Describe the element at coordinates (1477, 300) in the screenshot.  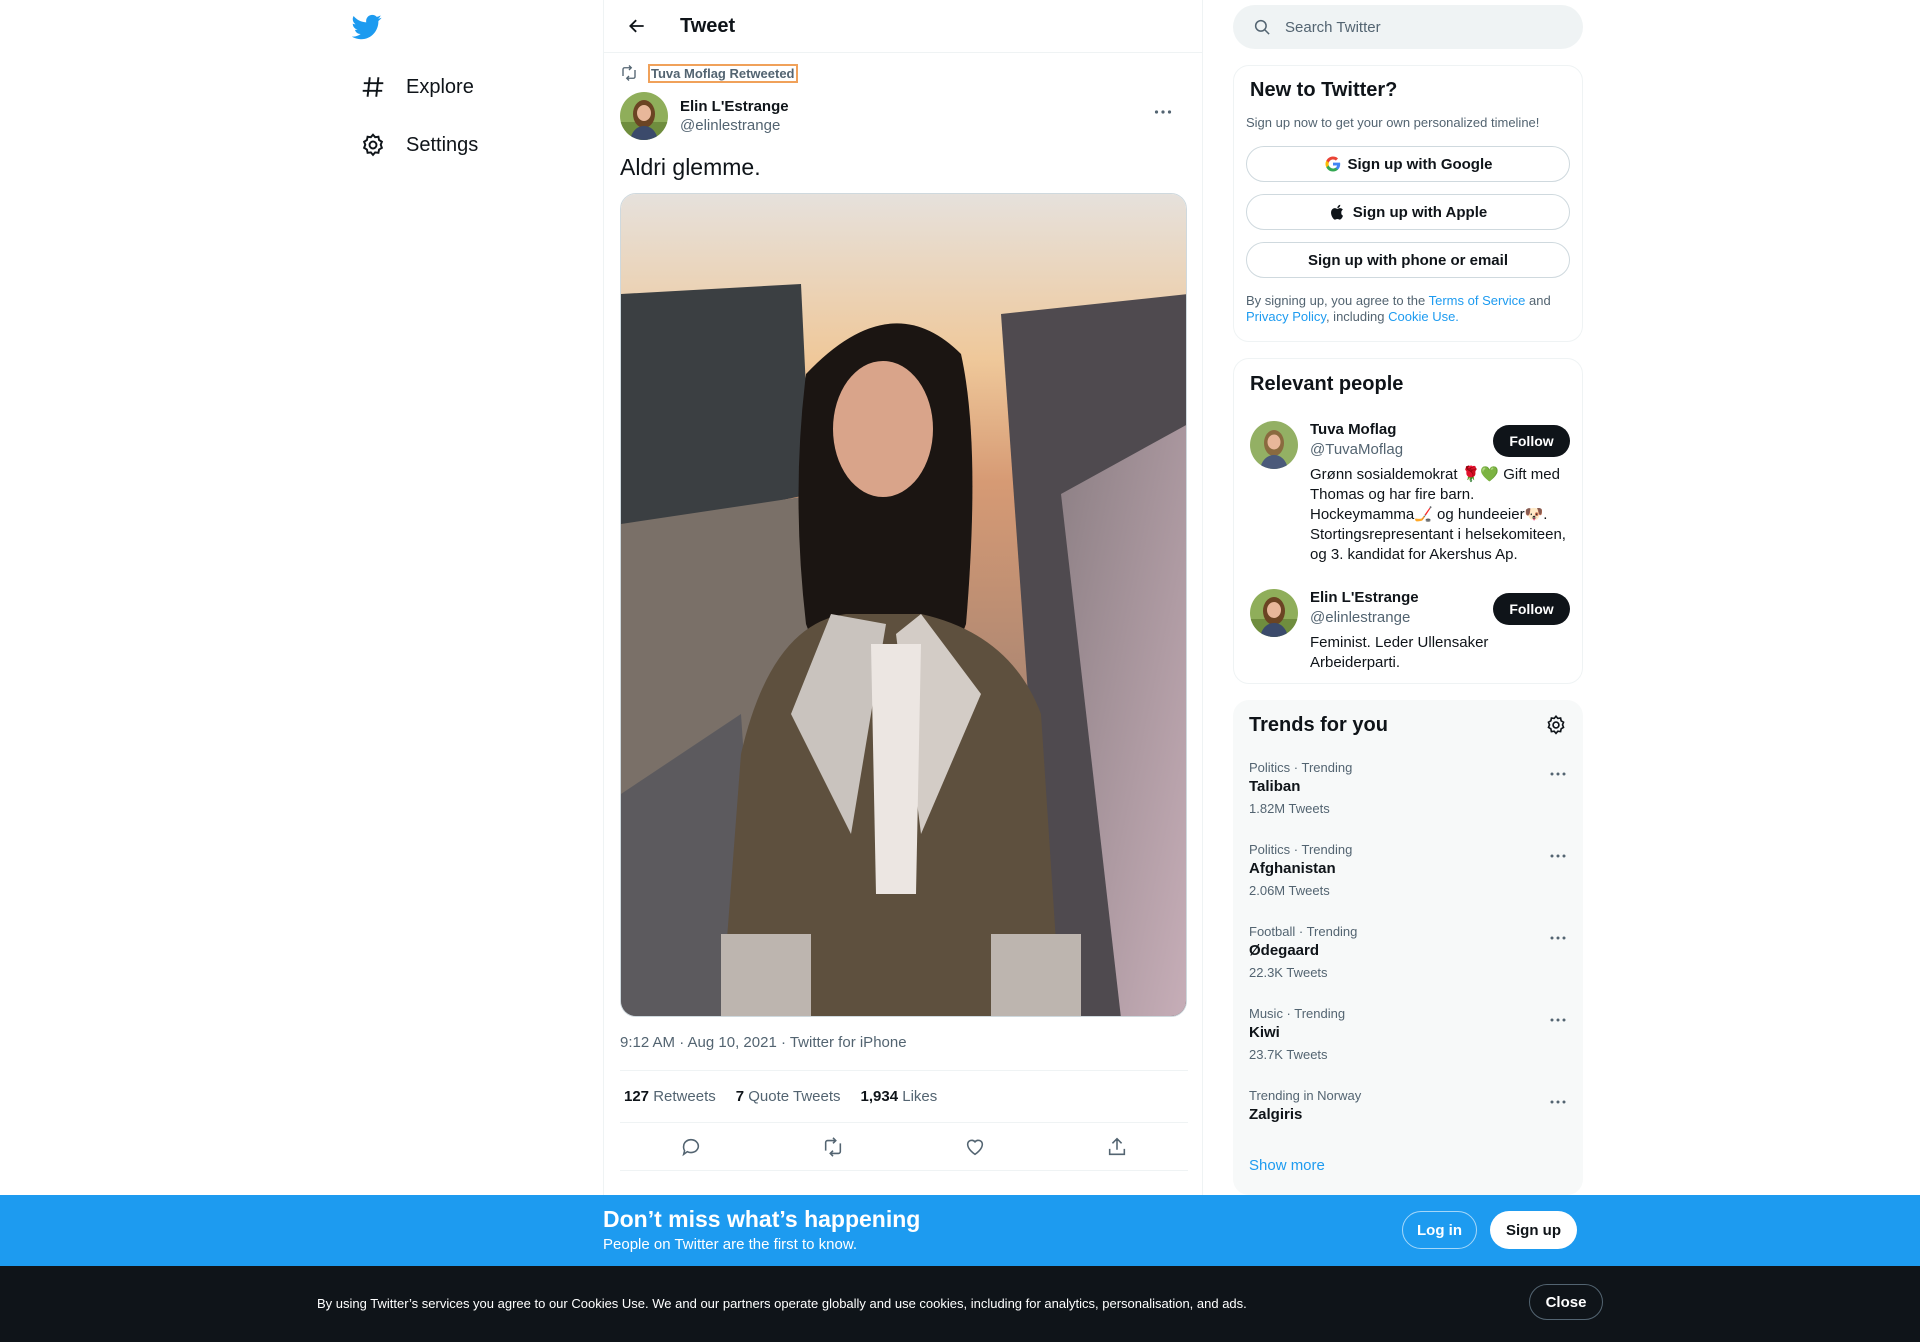
I see `terms-link: Terms of Service` at that location.